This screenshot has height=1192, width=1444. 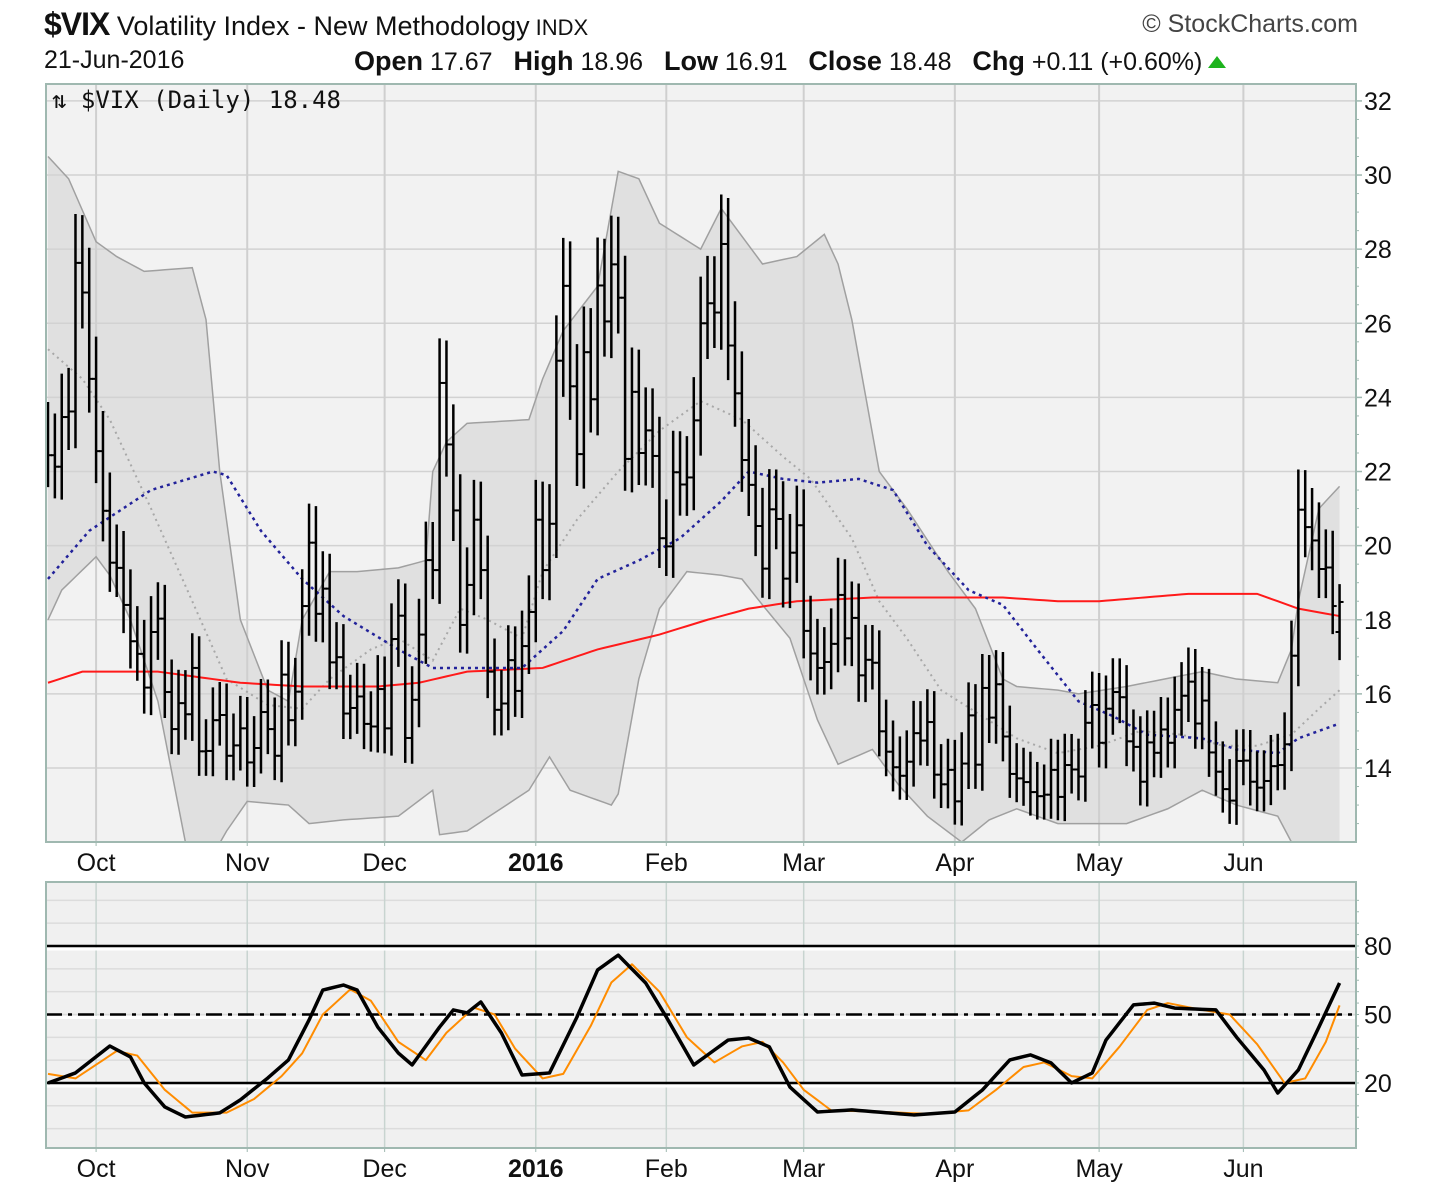 I want to click on y-tick-label: 30, so click(x=1378, y=176).